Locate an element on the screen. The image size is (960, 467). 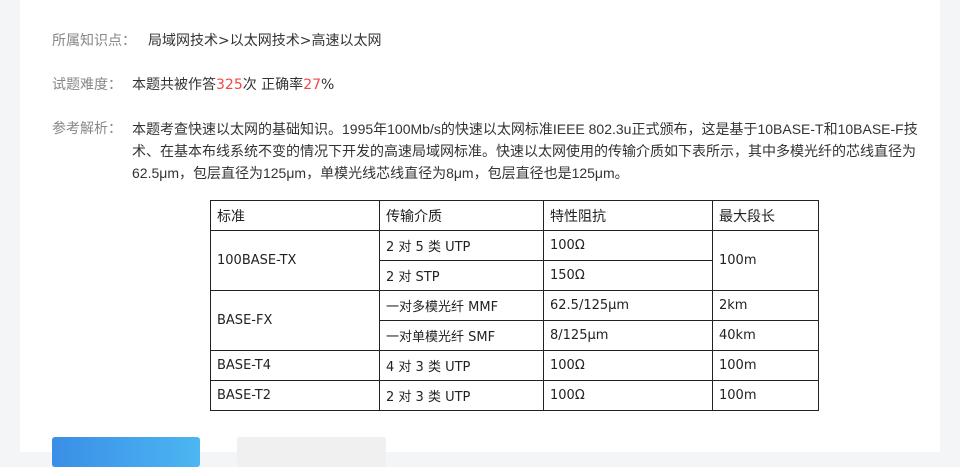
table-row: 100BASE-TX 2 对 5 类 UTP 100Ω 100m is located at coordinates (514, 260).